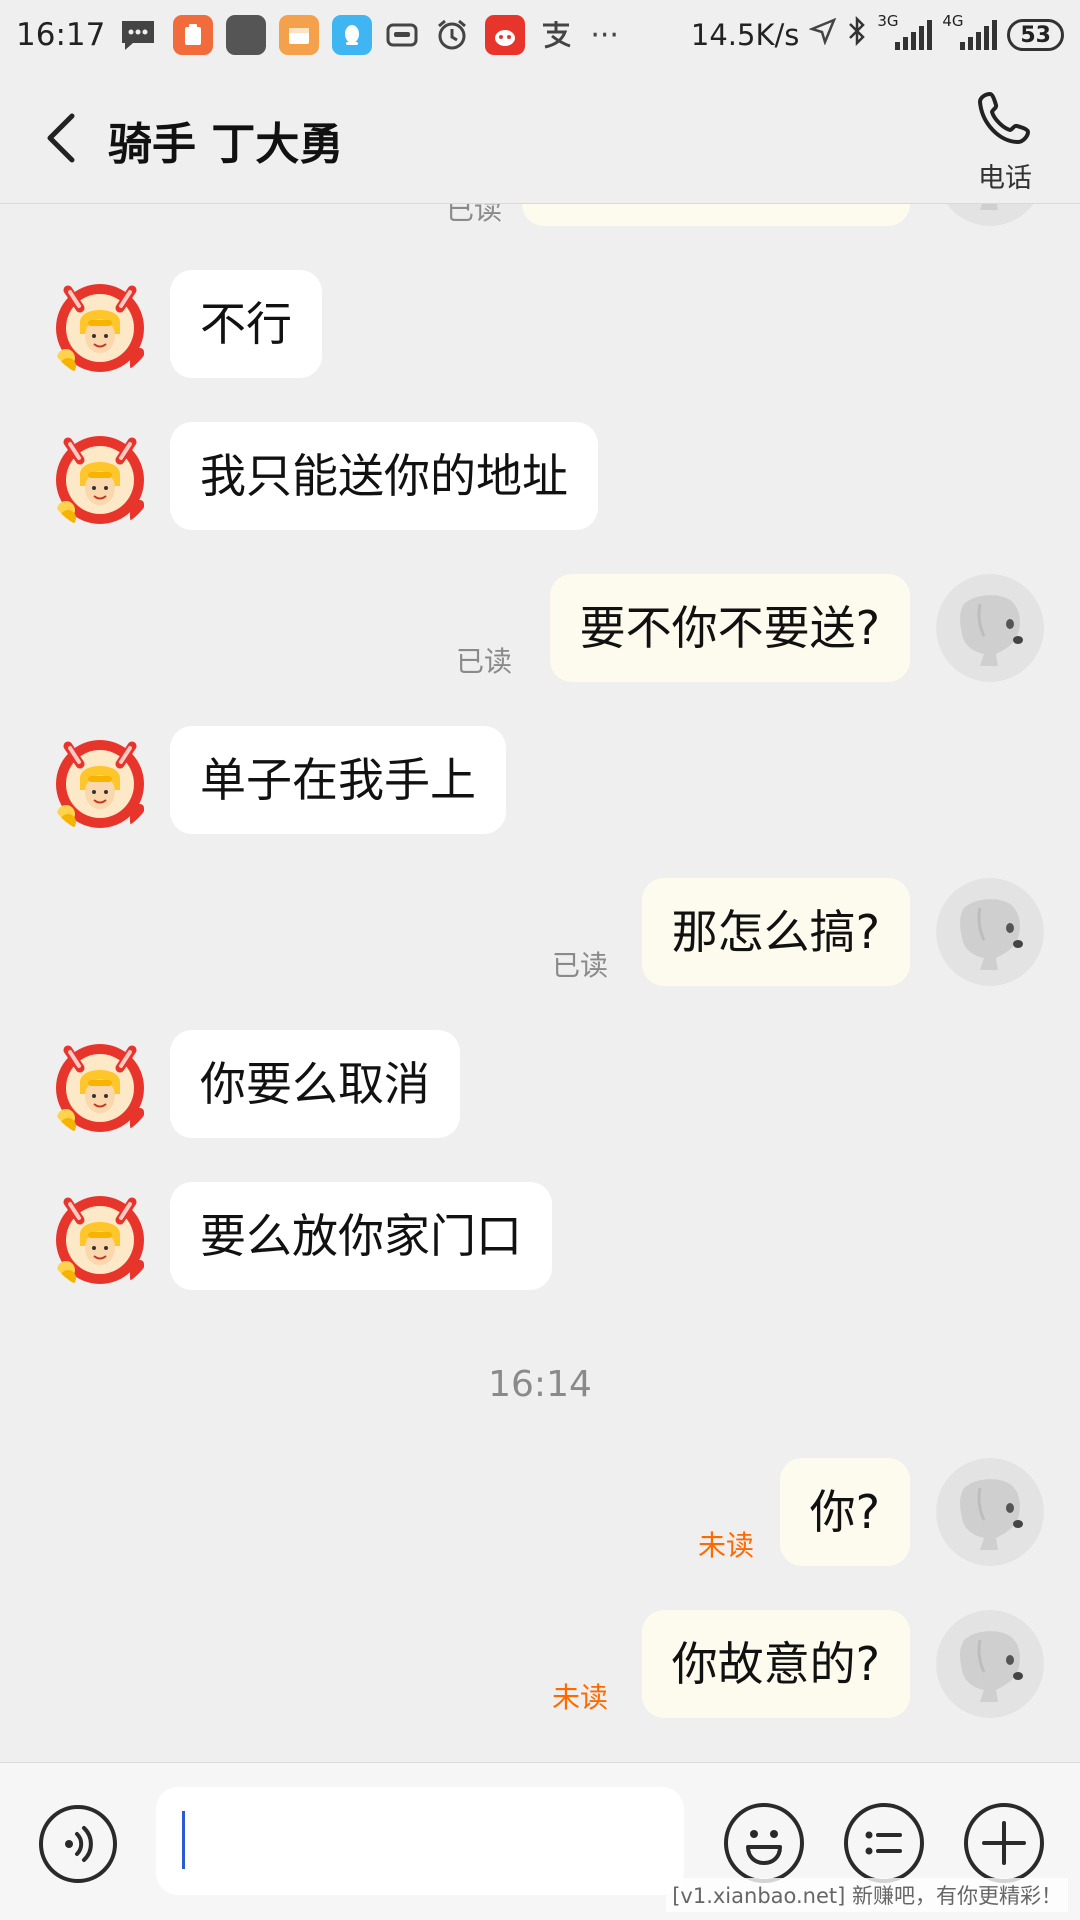 This screenshot has height=1920, width=1080. What do you see at coordinates (540, 781) in the screenshot?
I see `message-row-incoming: 单子在我手上` at bounding box center [540, 781].